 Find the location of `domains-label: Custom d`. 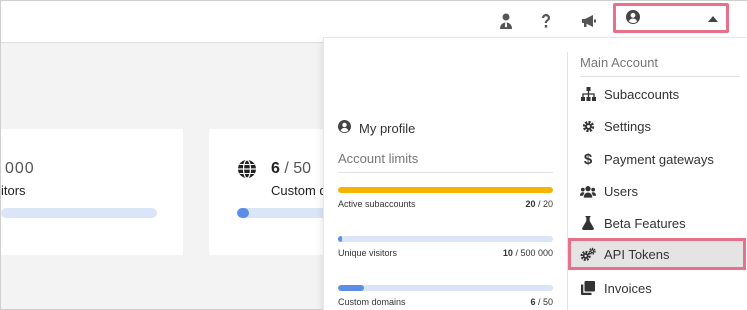

domains-label: Custom d is located at coordinates (299, 190).